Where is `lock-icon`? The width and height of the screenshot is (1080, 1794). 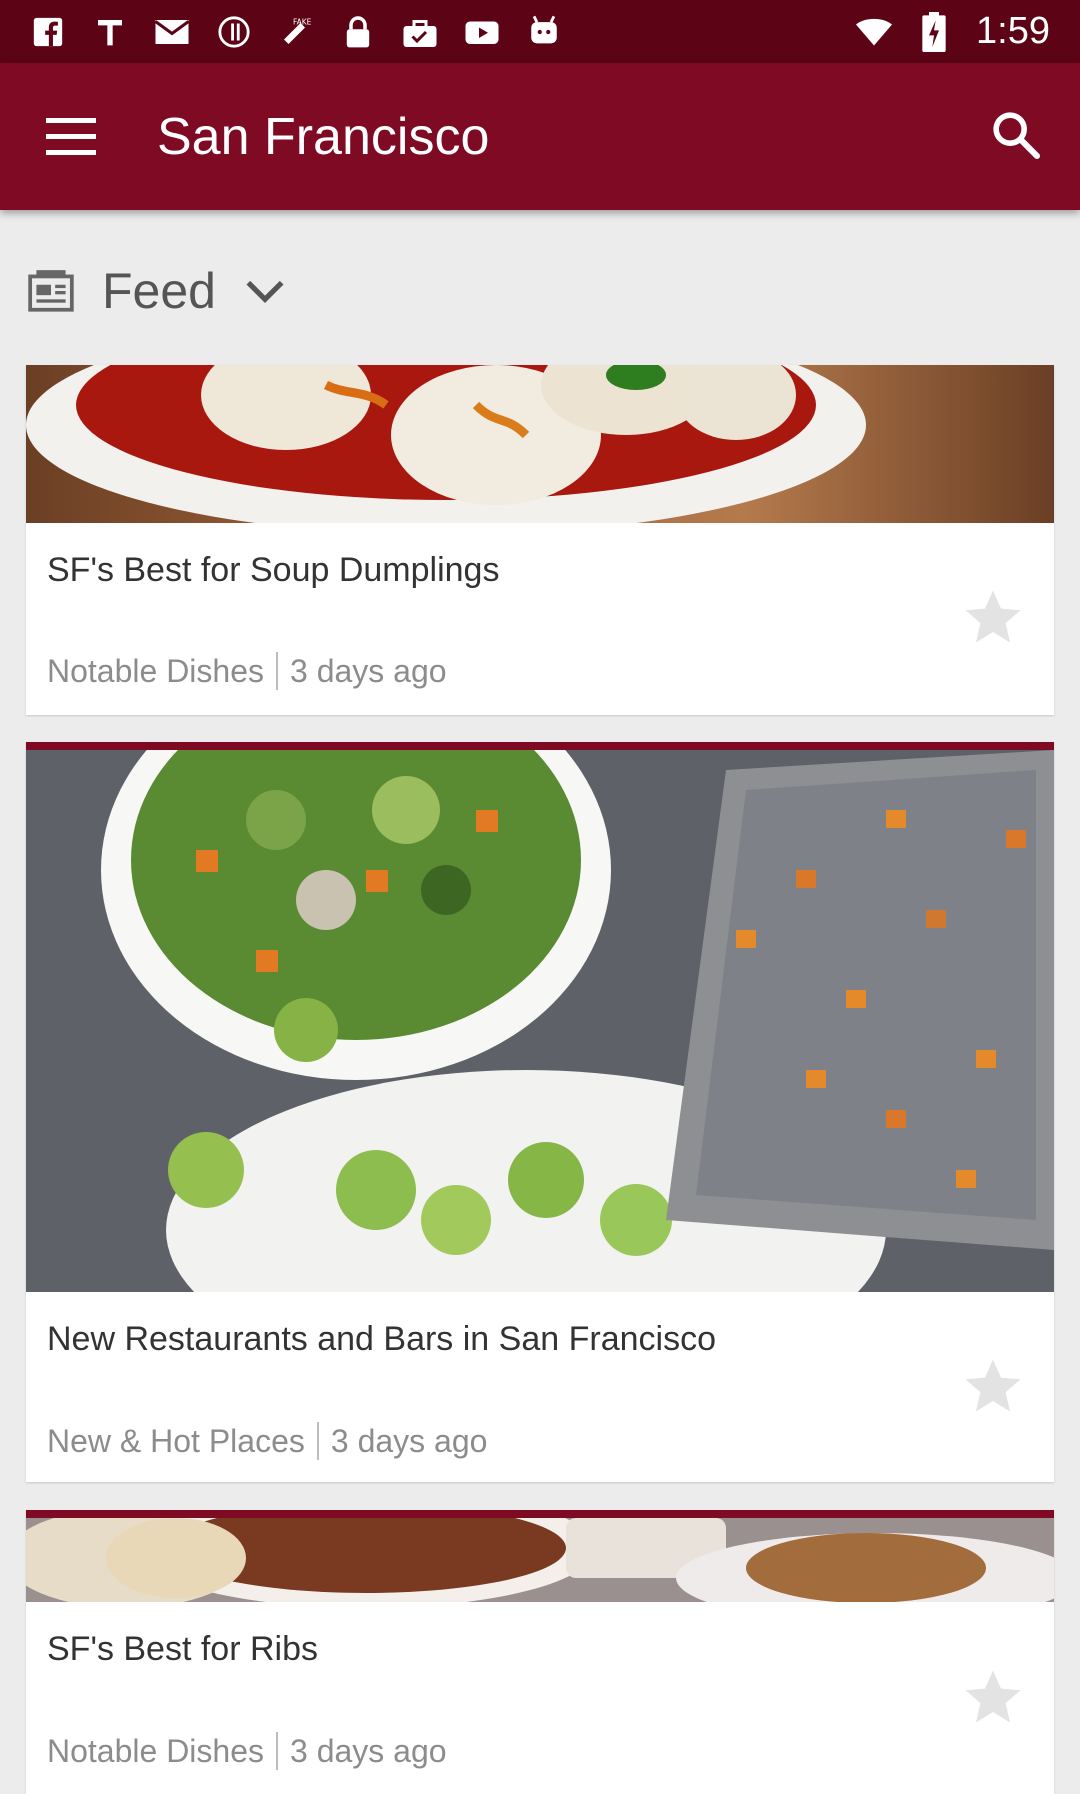 lock-icon is located at coordinates (358, 32).